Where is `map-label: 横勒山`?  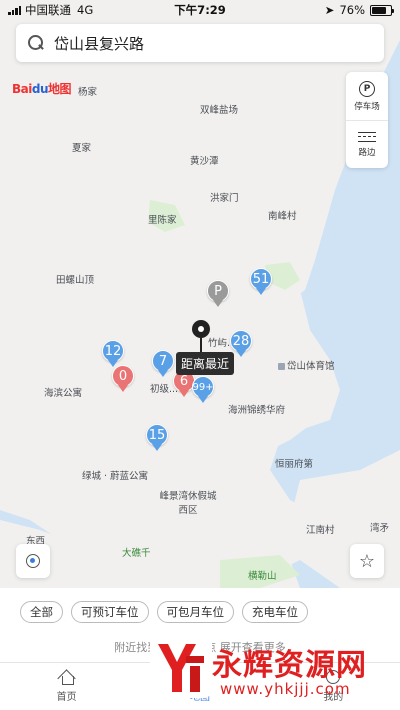
map-label: 横勒山 is located at coordinates (262, 576).